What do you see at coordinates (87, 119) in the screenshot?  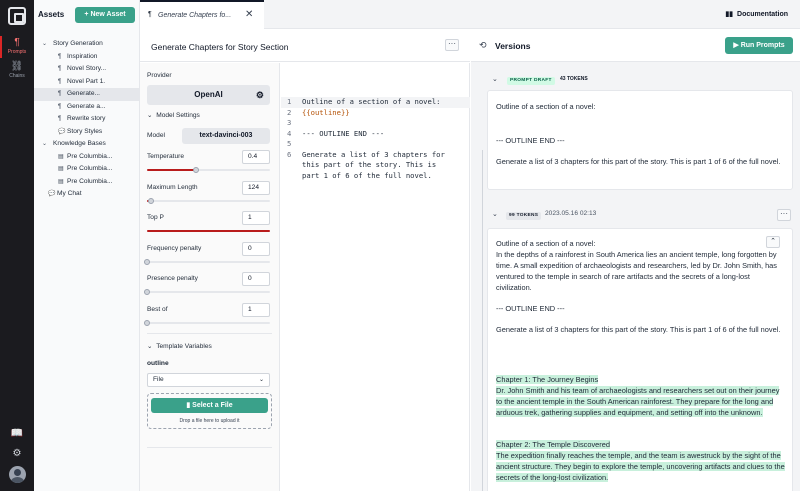 I see `tree-item: ¶ Rewrite story` at bounding box center [87, 119].